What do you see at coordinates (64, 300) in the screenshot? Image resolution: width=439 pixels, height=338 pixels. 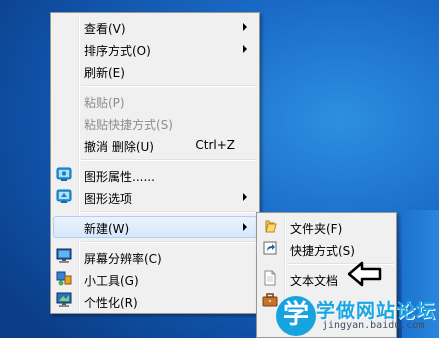 I see `personalize-icon` at bounding box center [64, 300].